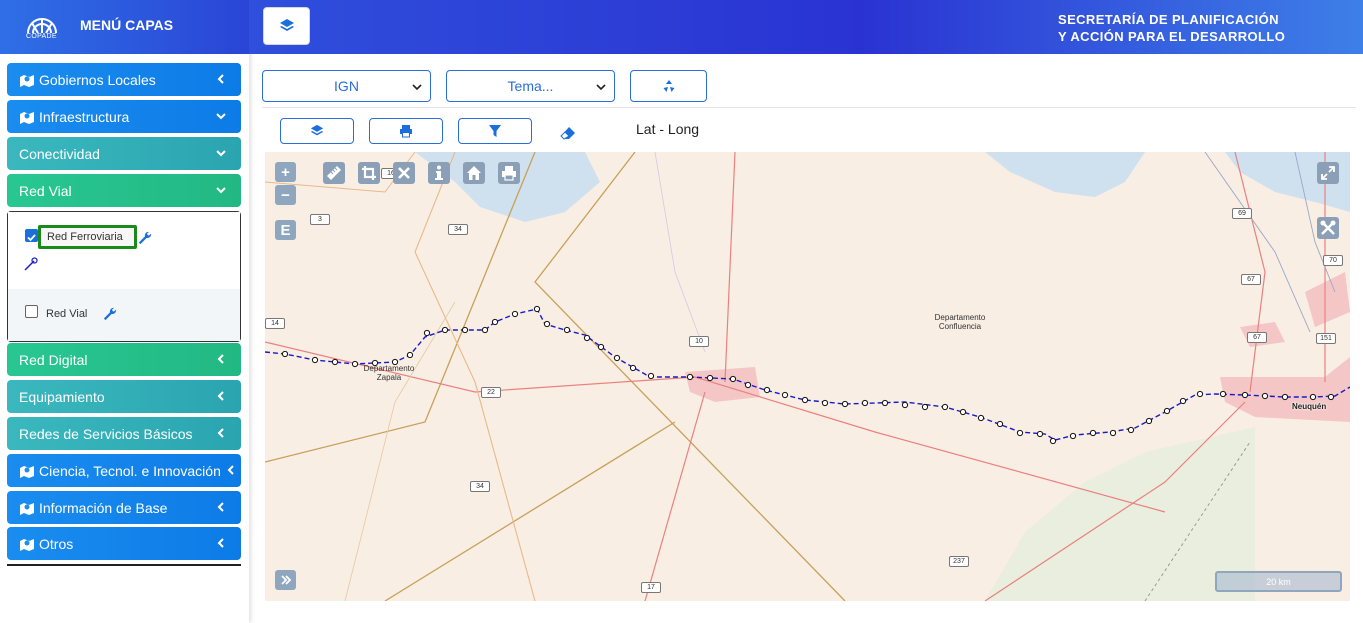 This screenshot has width=1363, height=623. I want to click on menu-item-informacion-base: Información de Base, so click(124, 507).